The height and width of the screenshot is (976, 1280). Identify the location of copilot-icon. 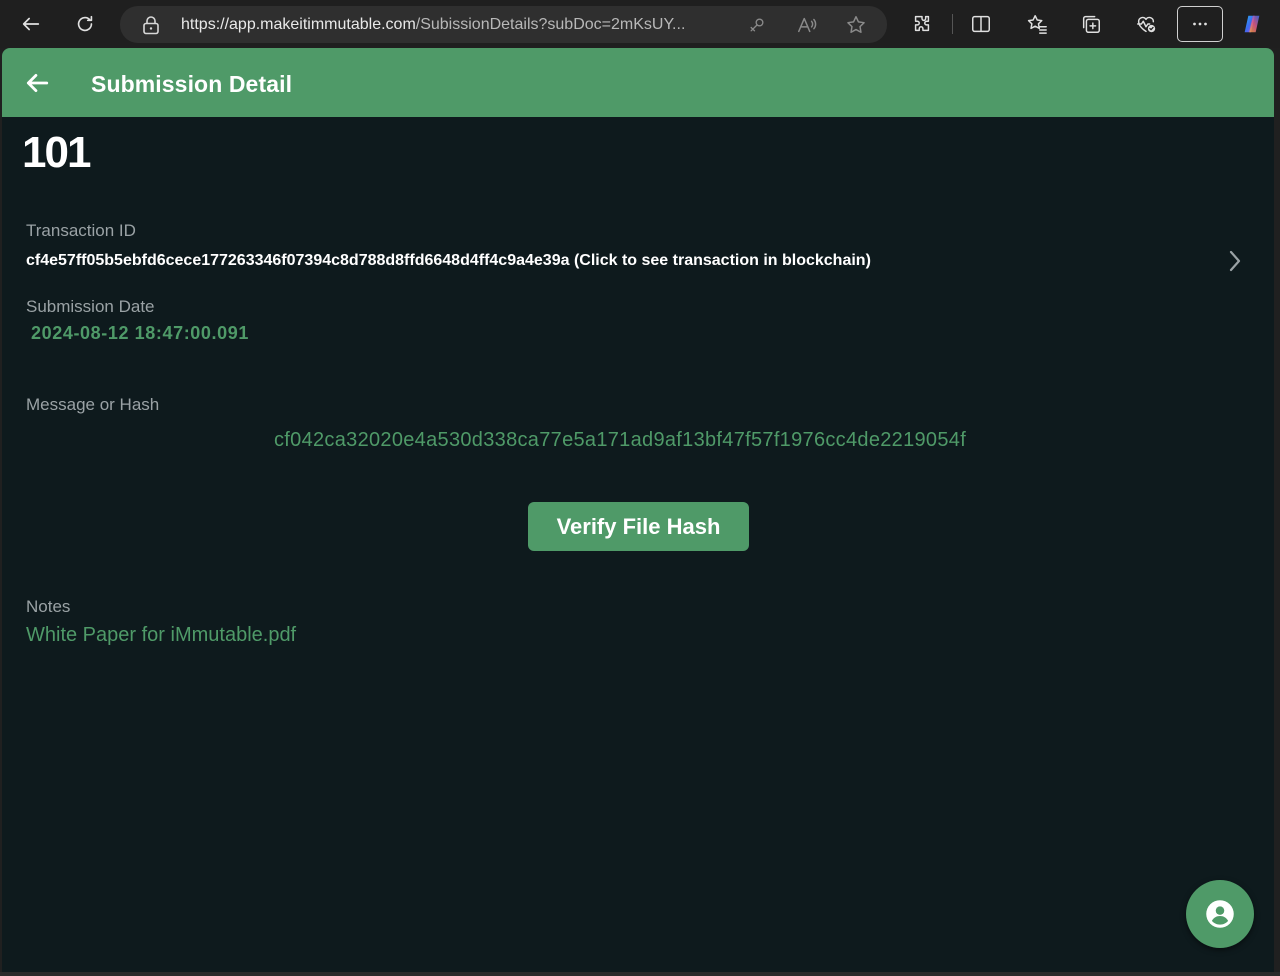
(1252, 24).